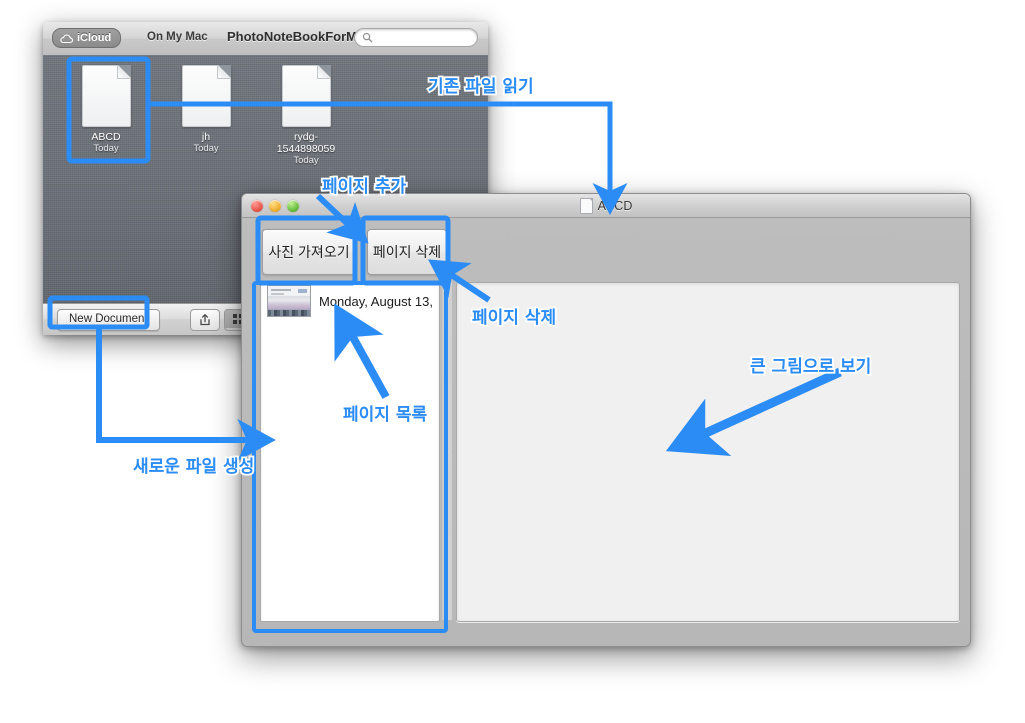 The image size is (1025, 723). I want to click on list-item: Monday, August 13,., so click(350, 301).